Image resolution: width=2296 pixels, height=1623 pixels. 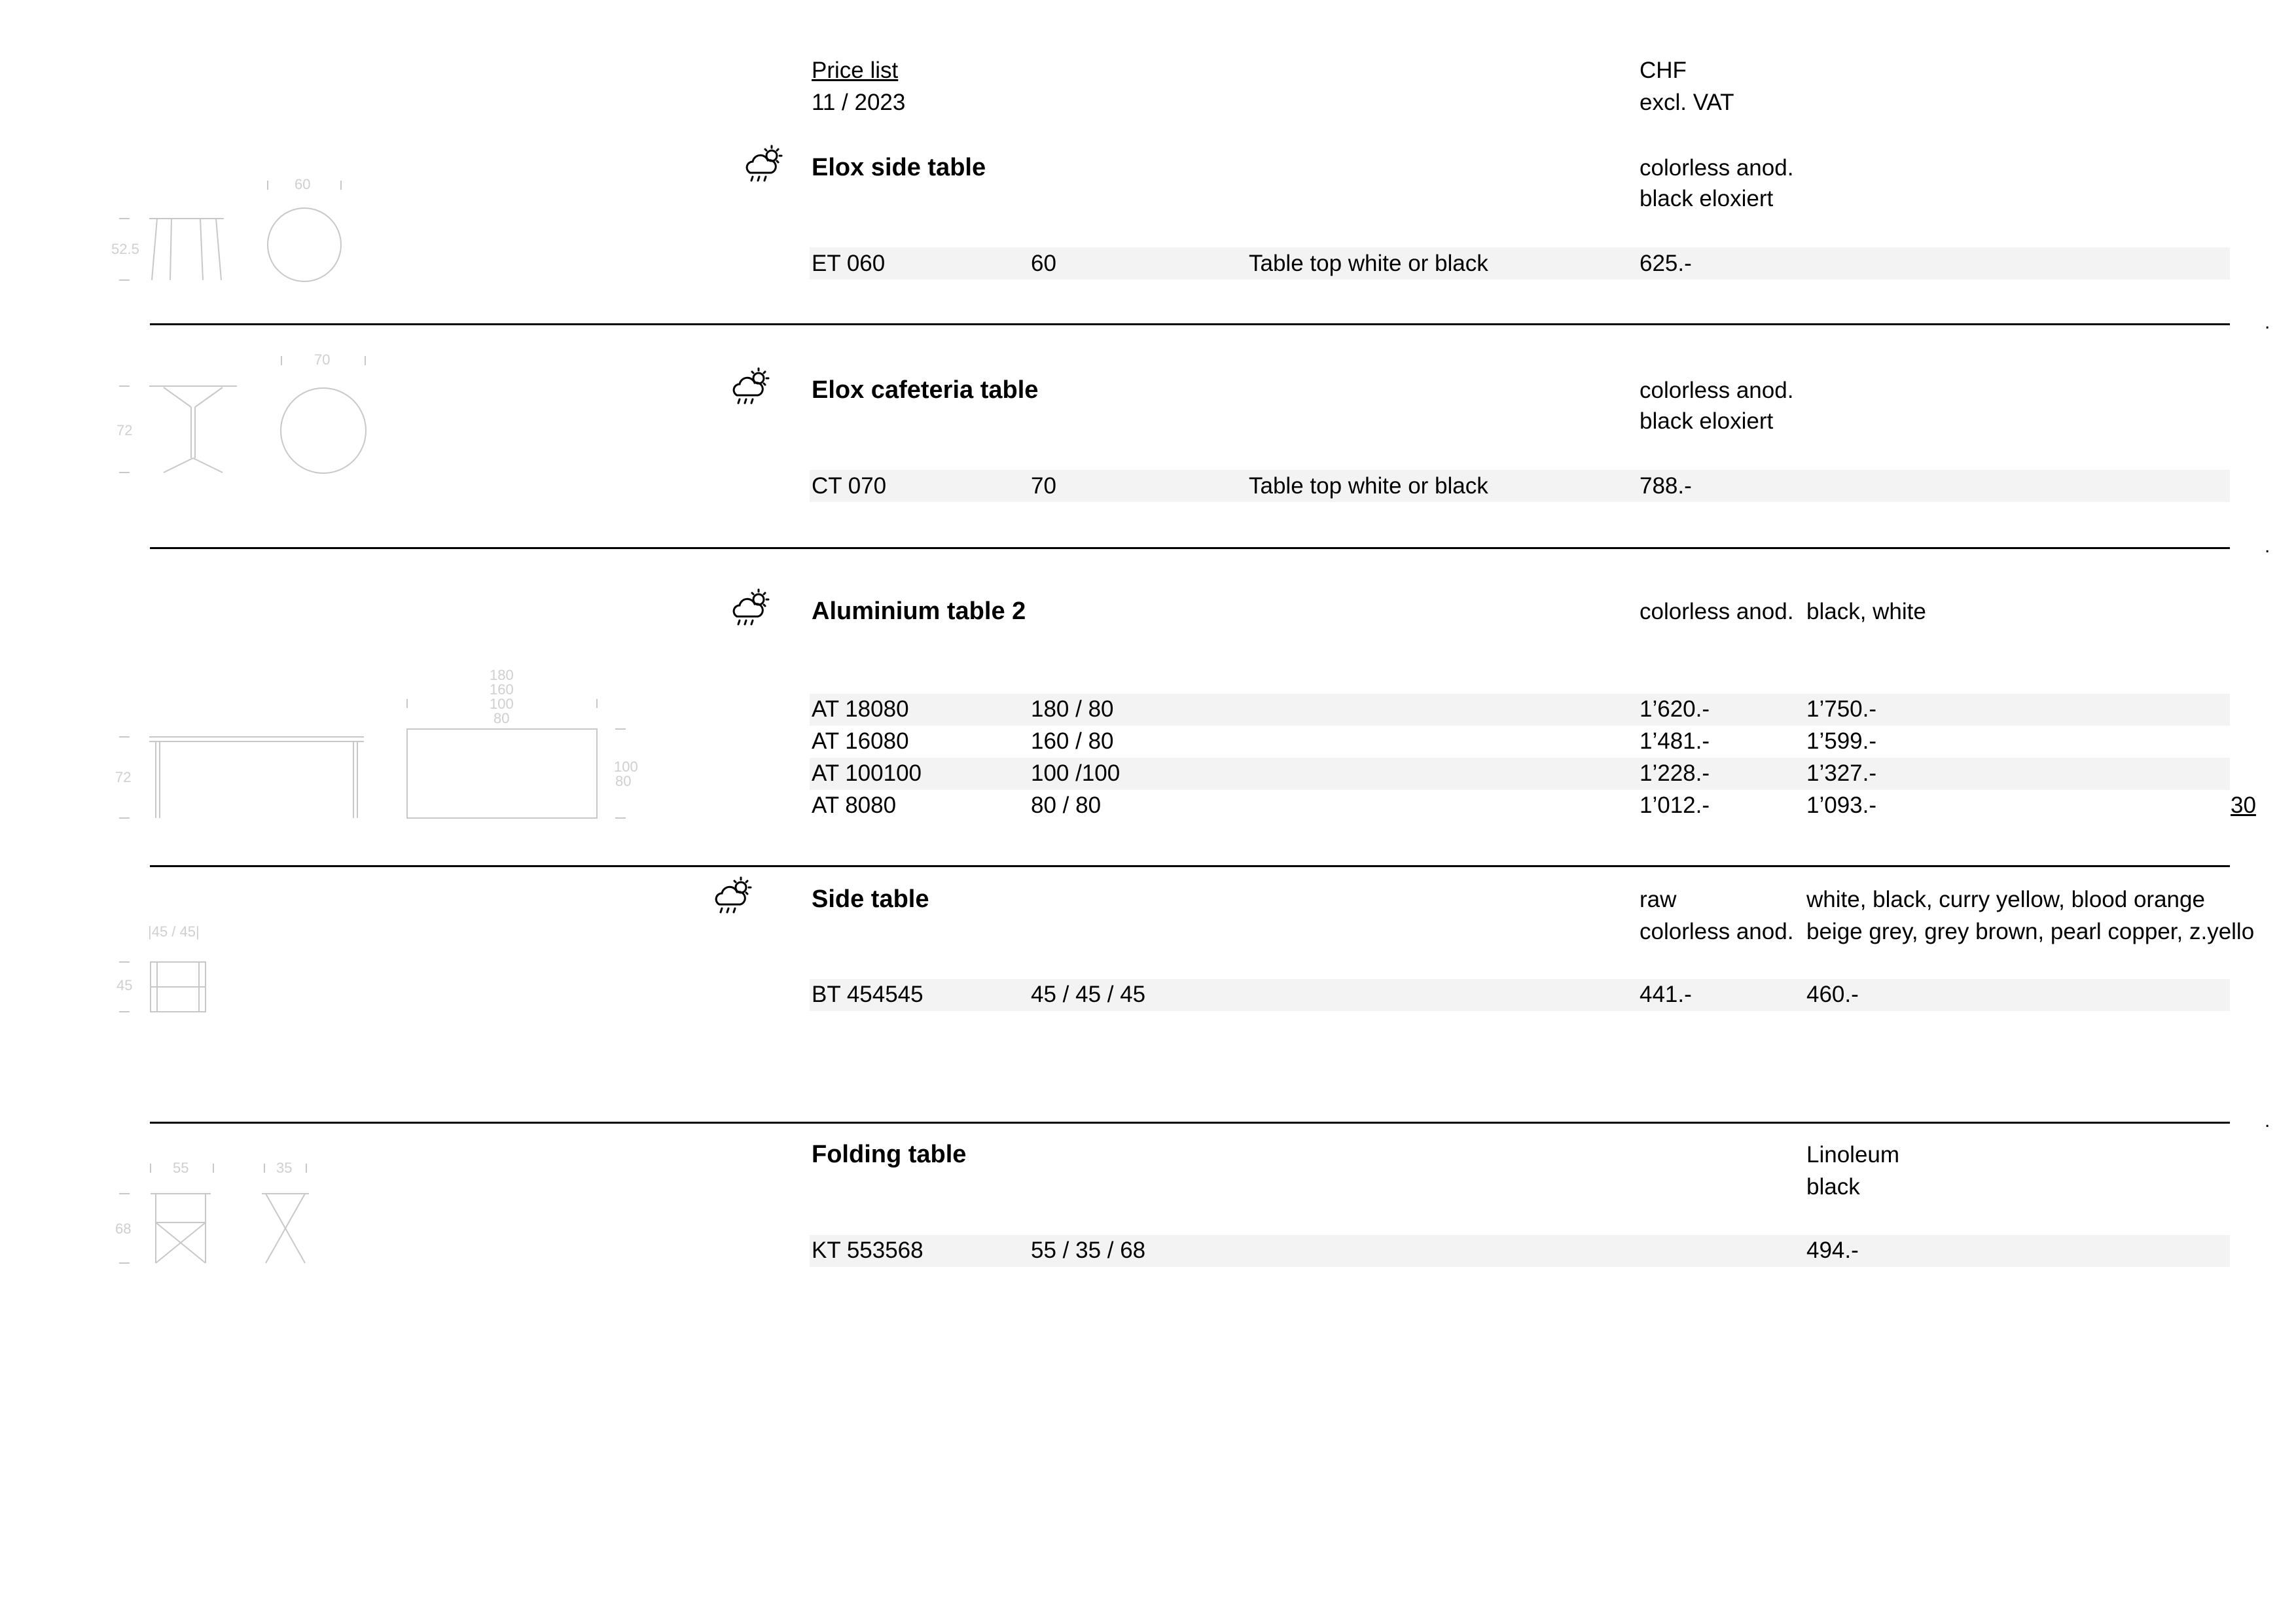 What do you see at coordinates (867, 773) in the screenshot?
I see `product-code: AT 100100` at bounding box center [867, 773].